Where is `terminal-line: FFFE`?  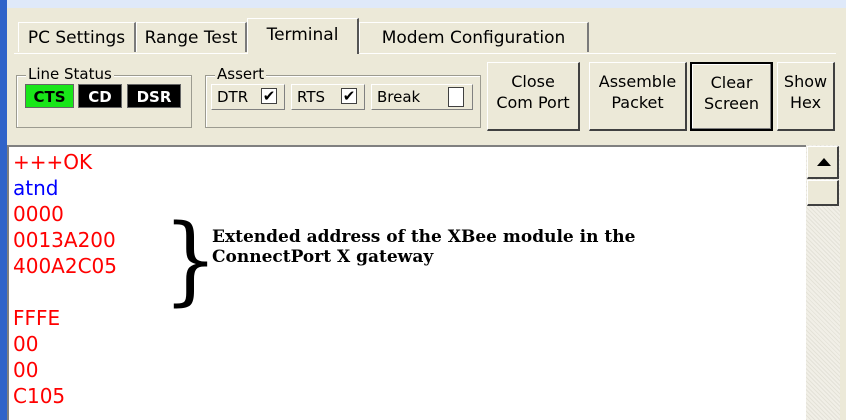 terminal-line: FFFE is located at coordinates (37, 318).